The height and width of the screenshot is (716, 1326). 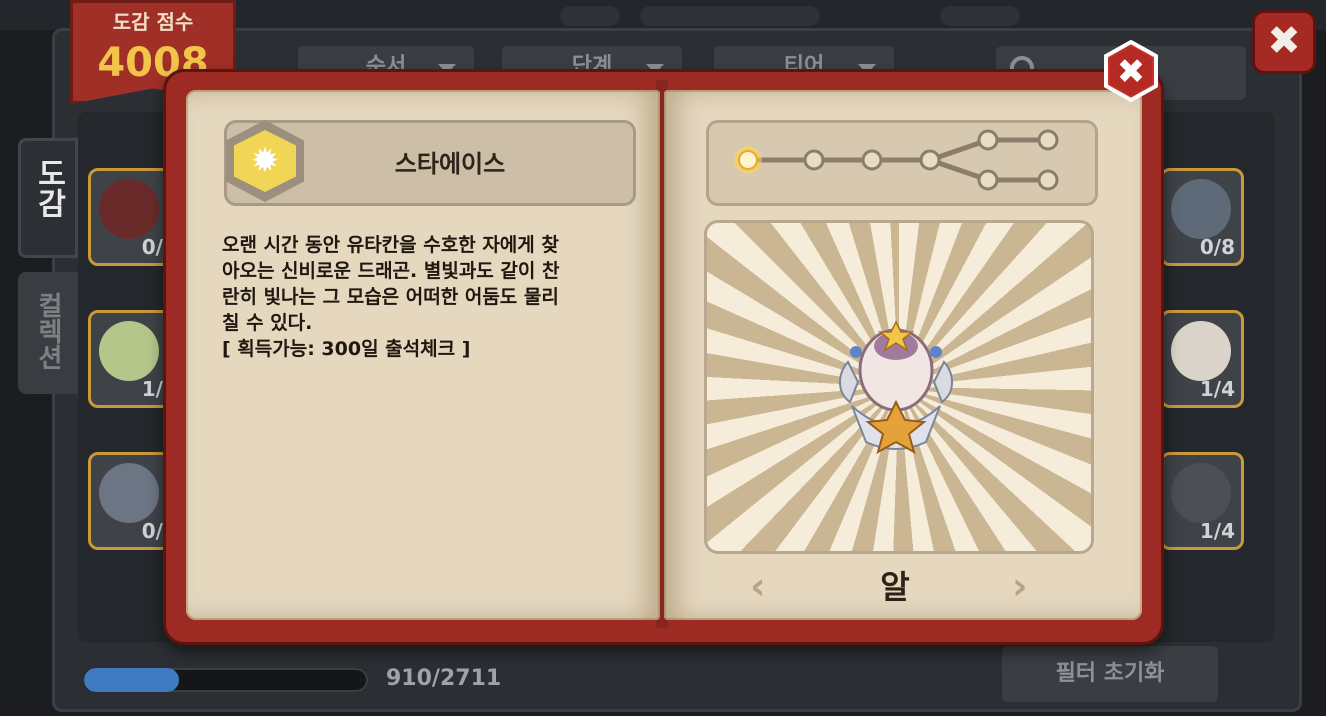 I want to click on prev-stage-button: ‹, so click(x=758, y=586).